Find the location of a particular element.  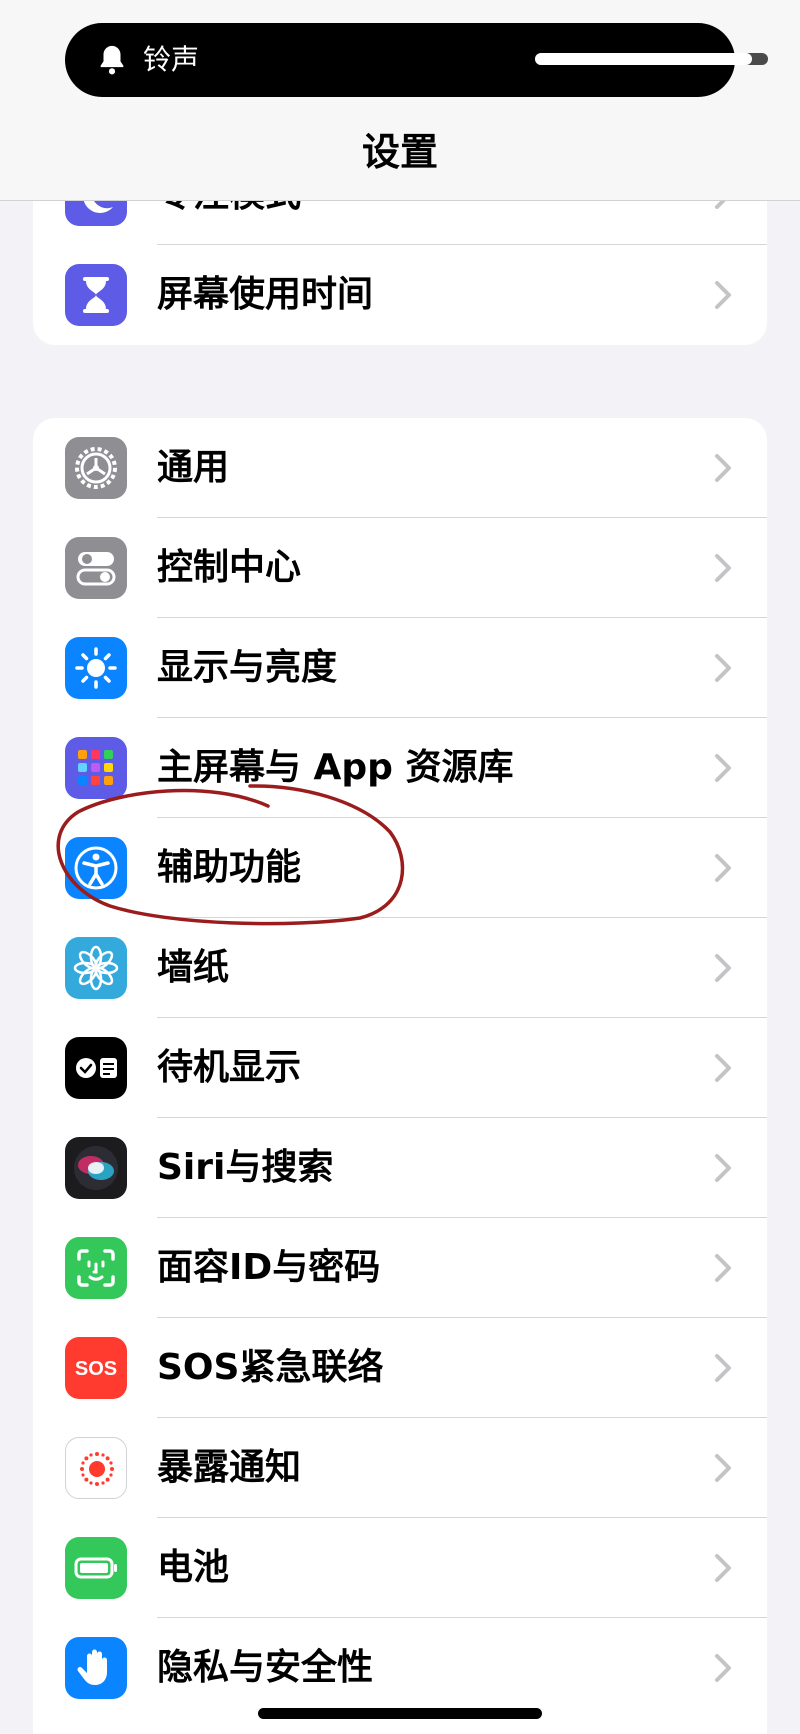

flower-icon is located at coordinates (96, 968).